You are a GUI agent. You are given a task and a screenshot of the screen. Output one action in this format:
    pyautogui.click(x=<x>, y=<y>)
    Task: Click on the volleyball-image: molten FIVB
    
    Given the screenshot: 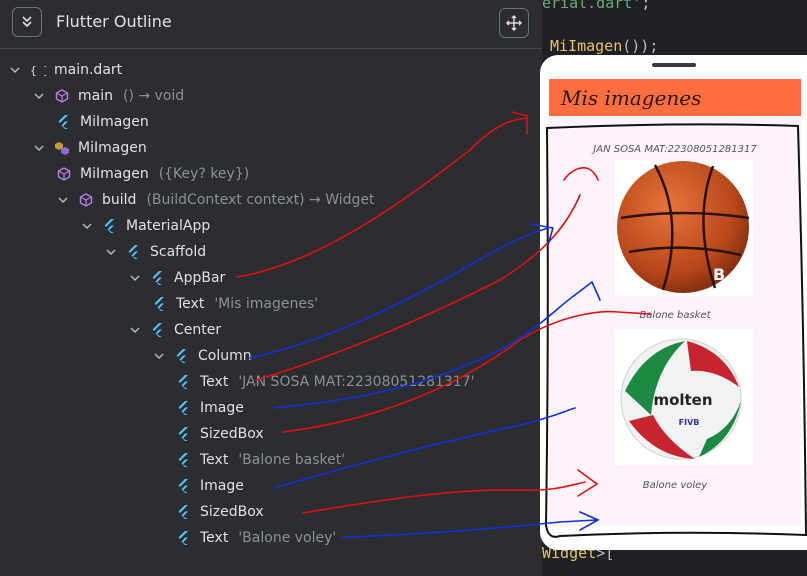 What is the action you would take?
    pyautogui.click(x=684, y=397)
    